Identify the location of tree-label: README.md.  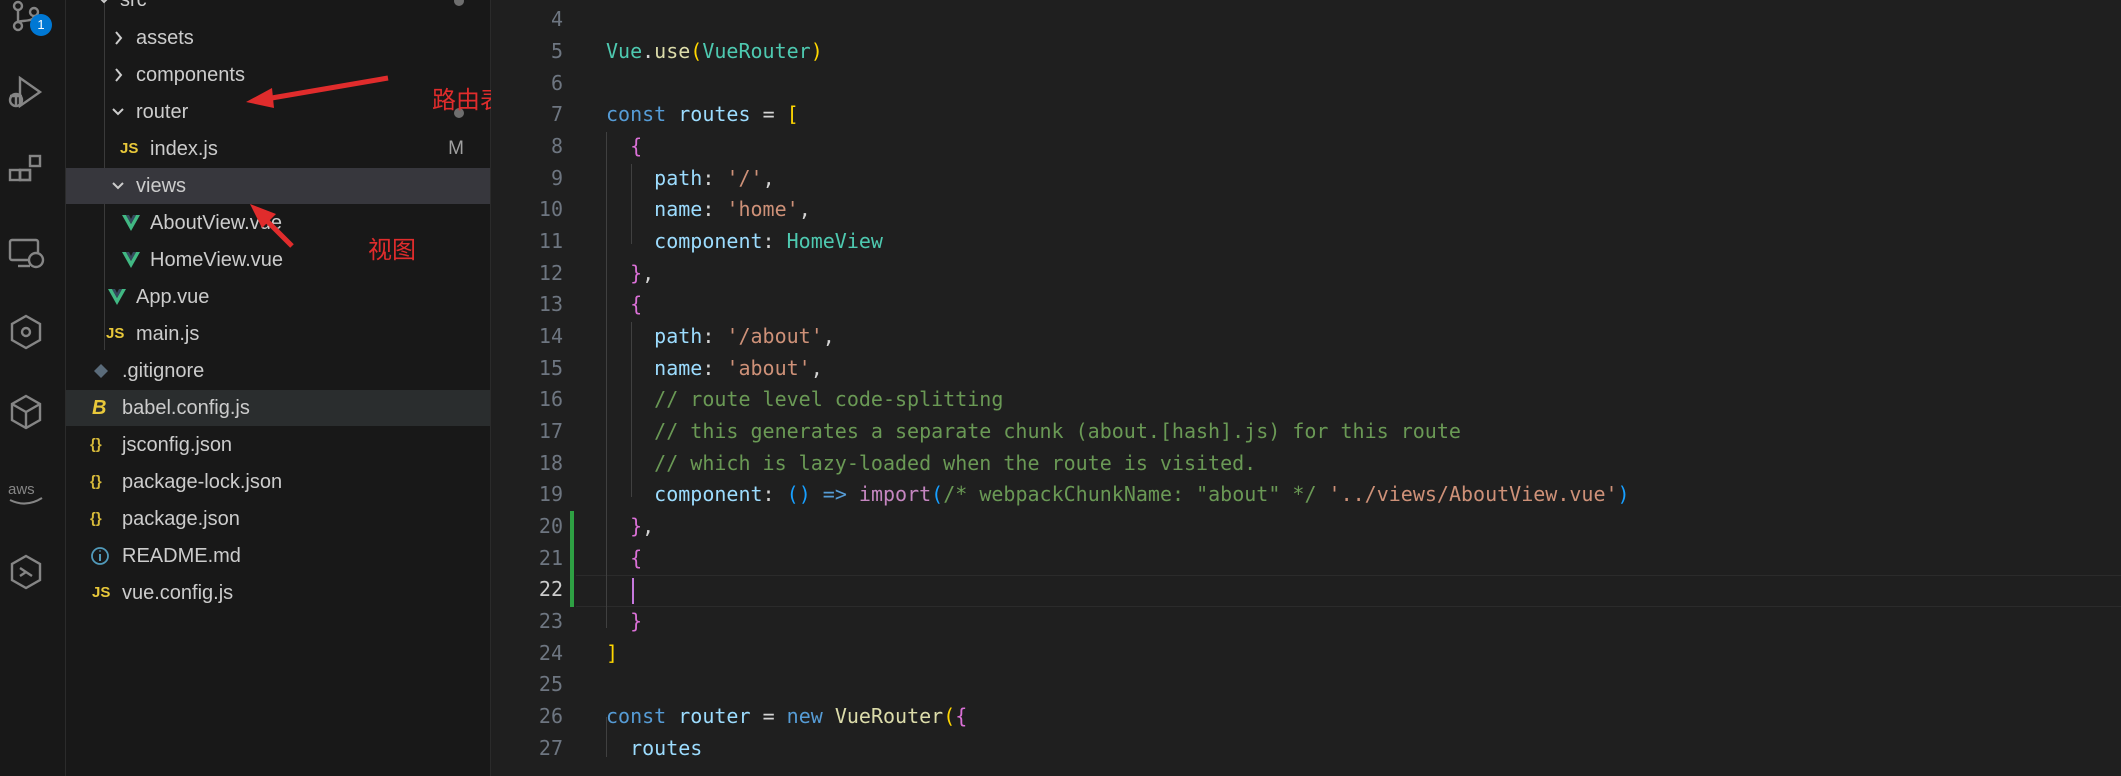
(181, 556).